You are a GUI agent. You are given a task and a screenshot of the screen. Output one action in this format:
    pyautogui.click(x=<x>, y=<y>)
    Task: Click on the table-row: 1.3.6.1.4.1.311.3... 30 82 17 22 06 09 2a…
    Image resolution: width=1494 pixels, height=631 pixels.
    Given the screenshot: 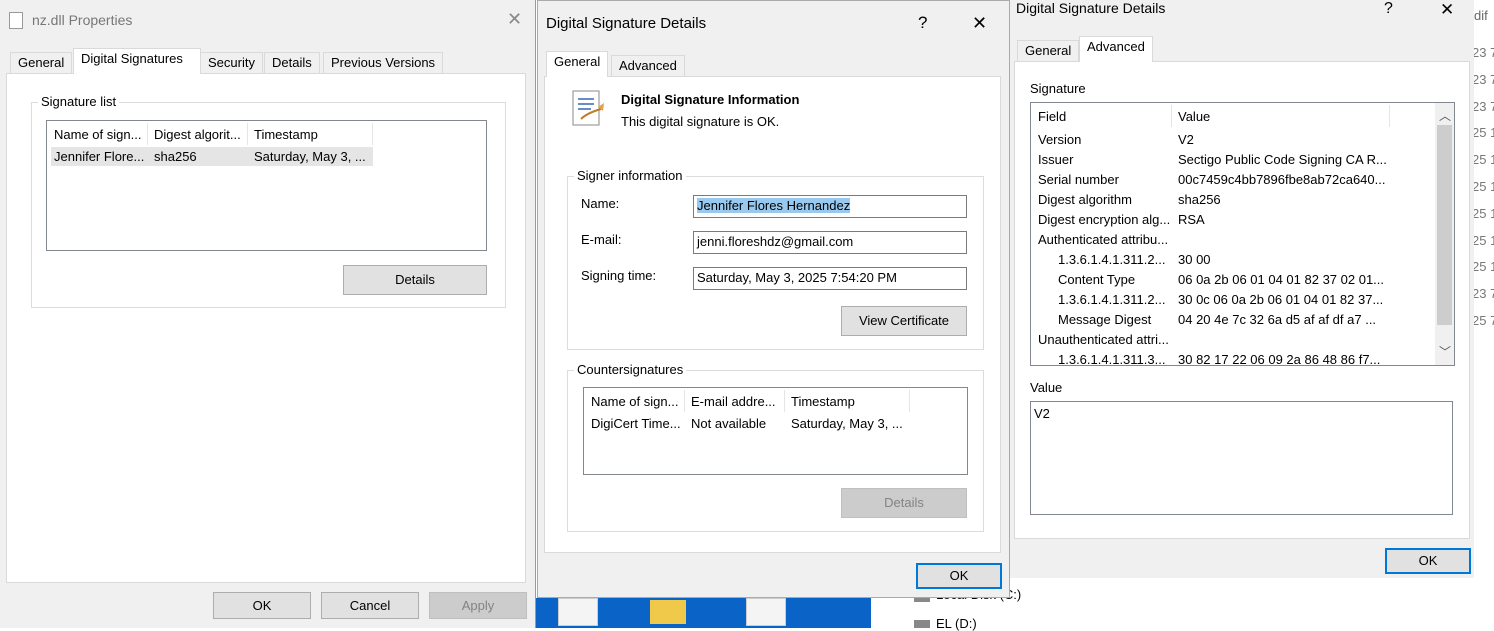 What is the action you would take?
    pyautogui.click(x=1231, y=357)
    